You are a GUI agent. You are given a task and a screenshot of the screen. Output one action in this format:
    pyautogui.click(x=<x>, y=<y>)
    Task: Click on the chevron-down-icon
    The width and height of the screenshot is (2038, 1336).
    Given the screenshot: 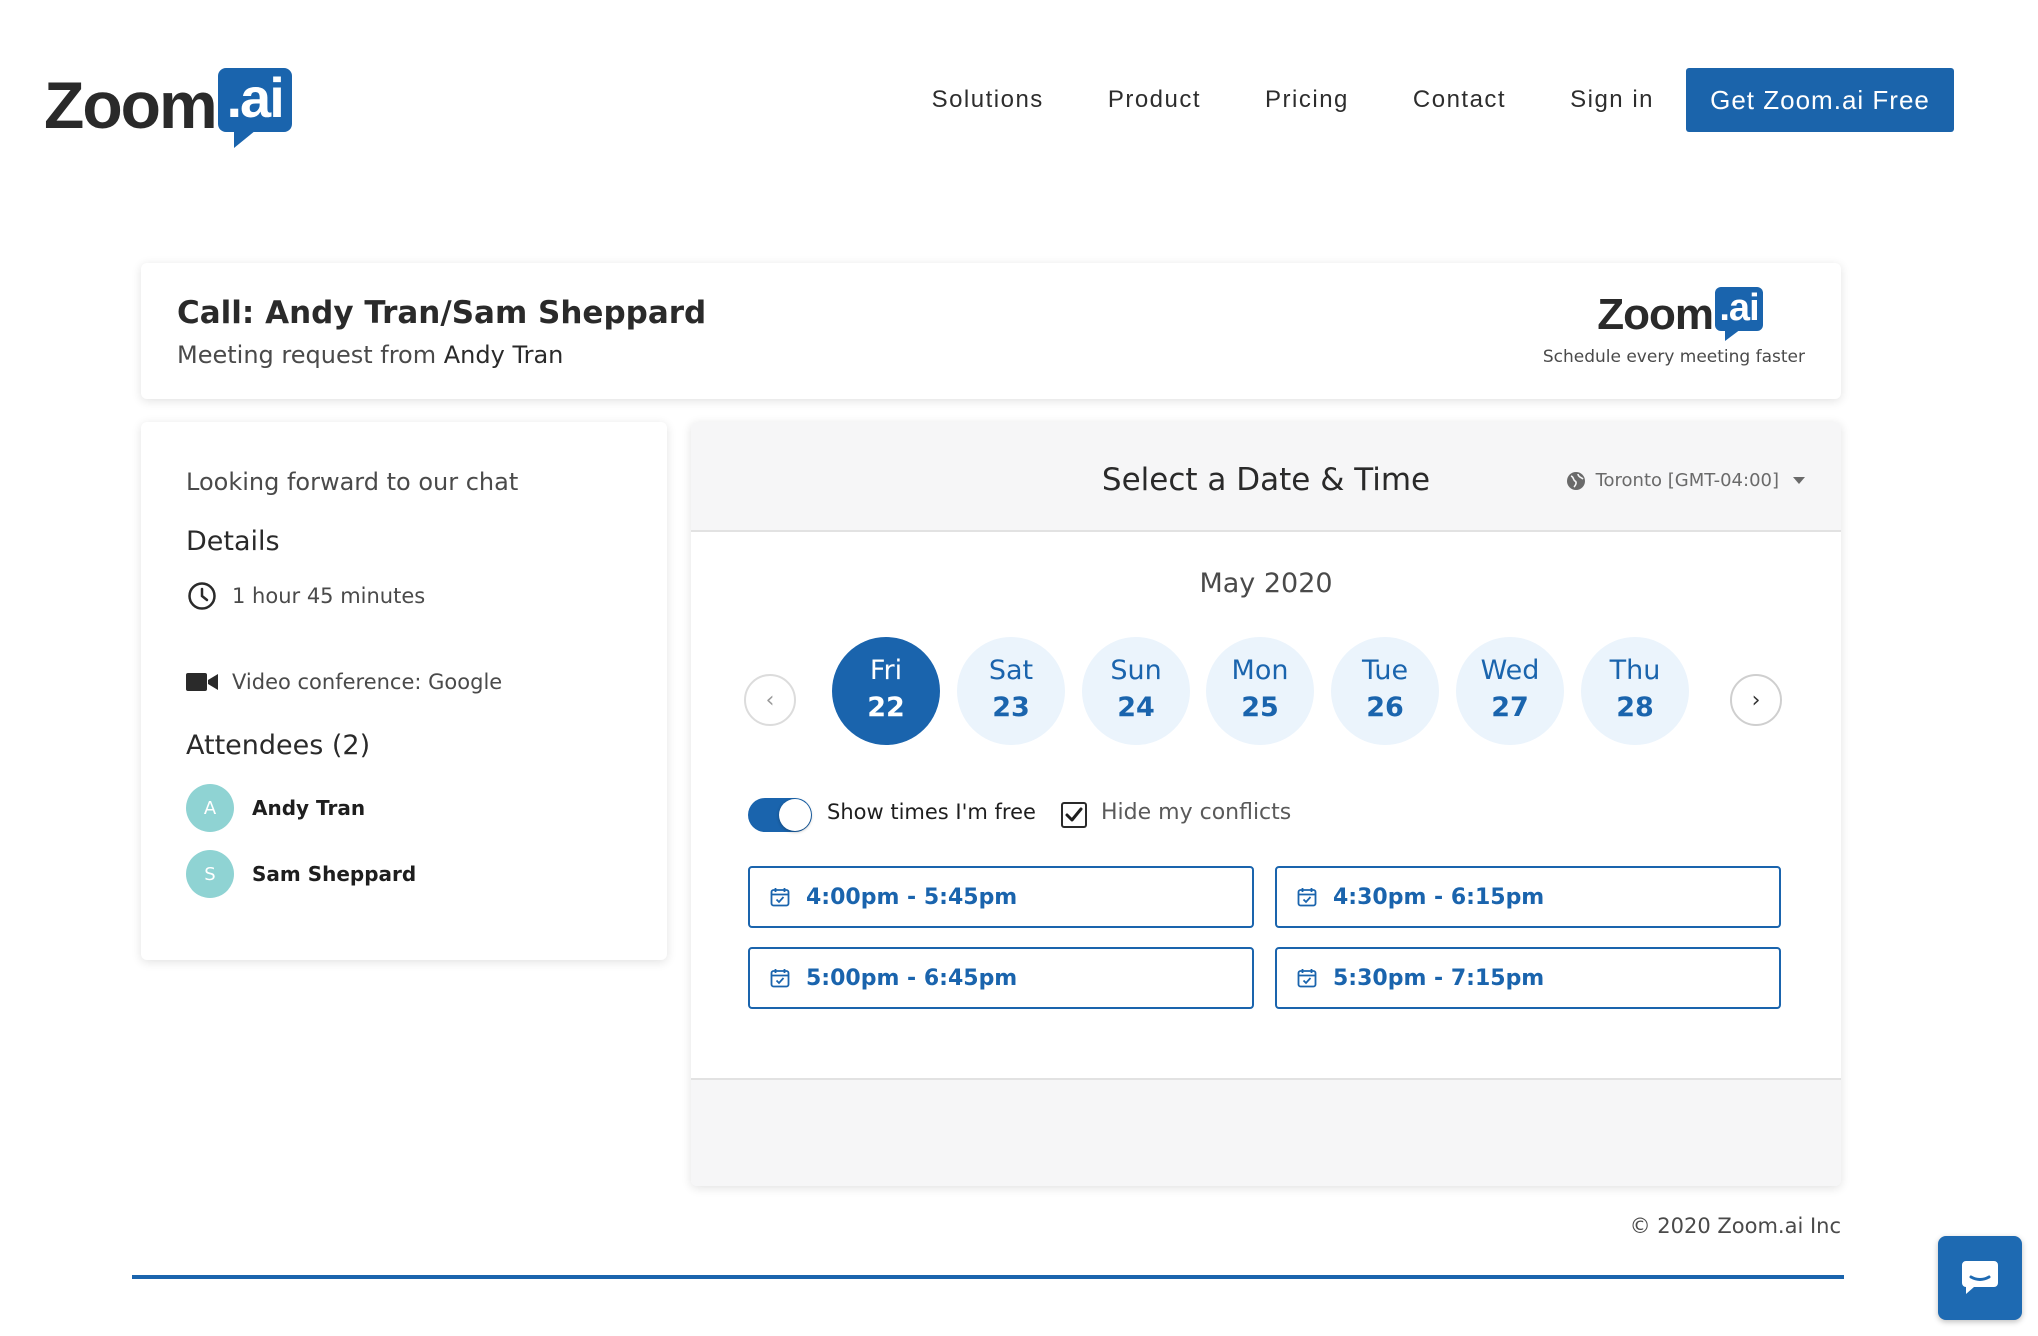 What is the action you would take?
    pyautogui.click(x=1799, y=480)
    